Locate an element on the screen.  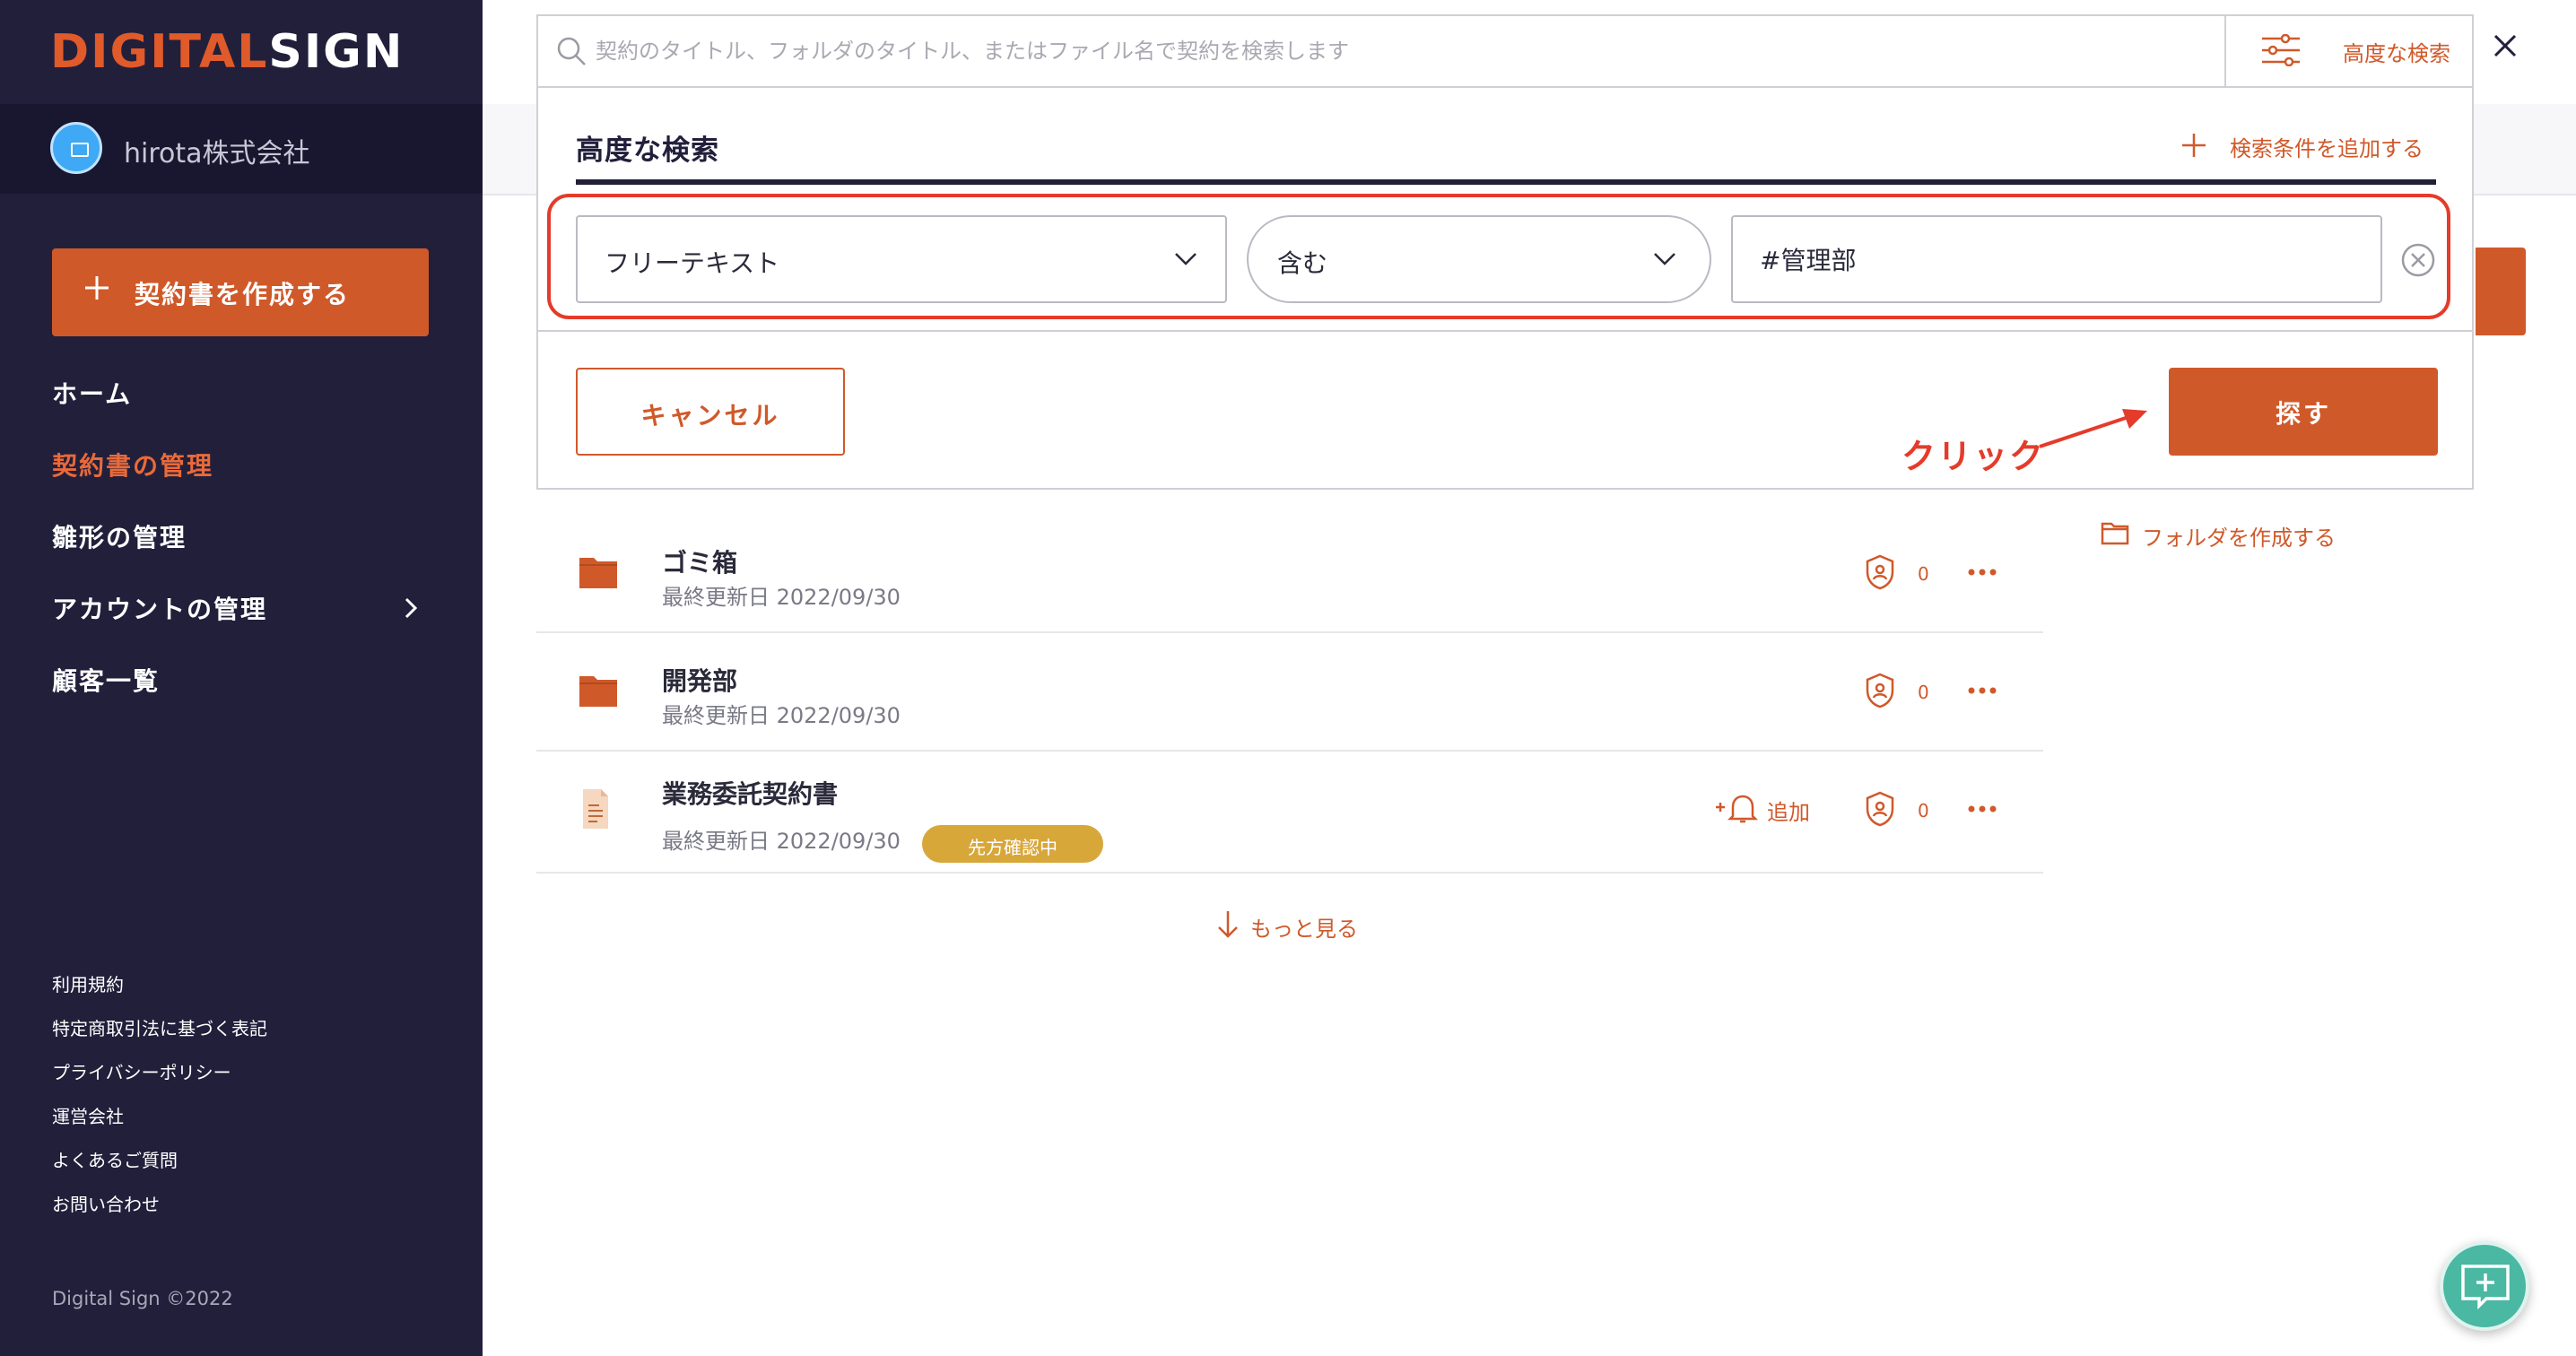
copyright: Digital Sign ©2022 is located at coordinates (142, 1298).